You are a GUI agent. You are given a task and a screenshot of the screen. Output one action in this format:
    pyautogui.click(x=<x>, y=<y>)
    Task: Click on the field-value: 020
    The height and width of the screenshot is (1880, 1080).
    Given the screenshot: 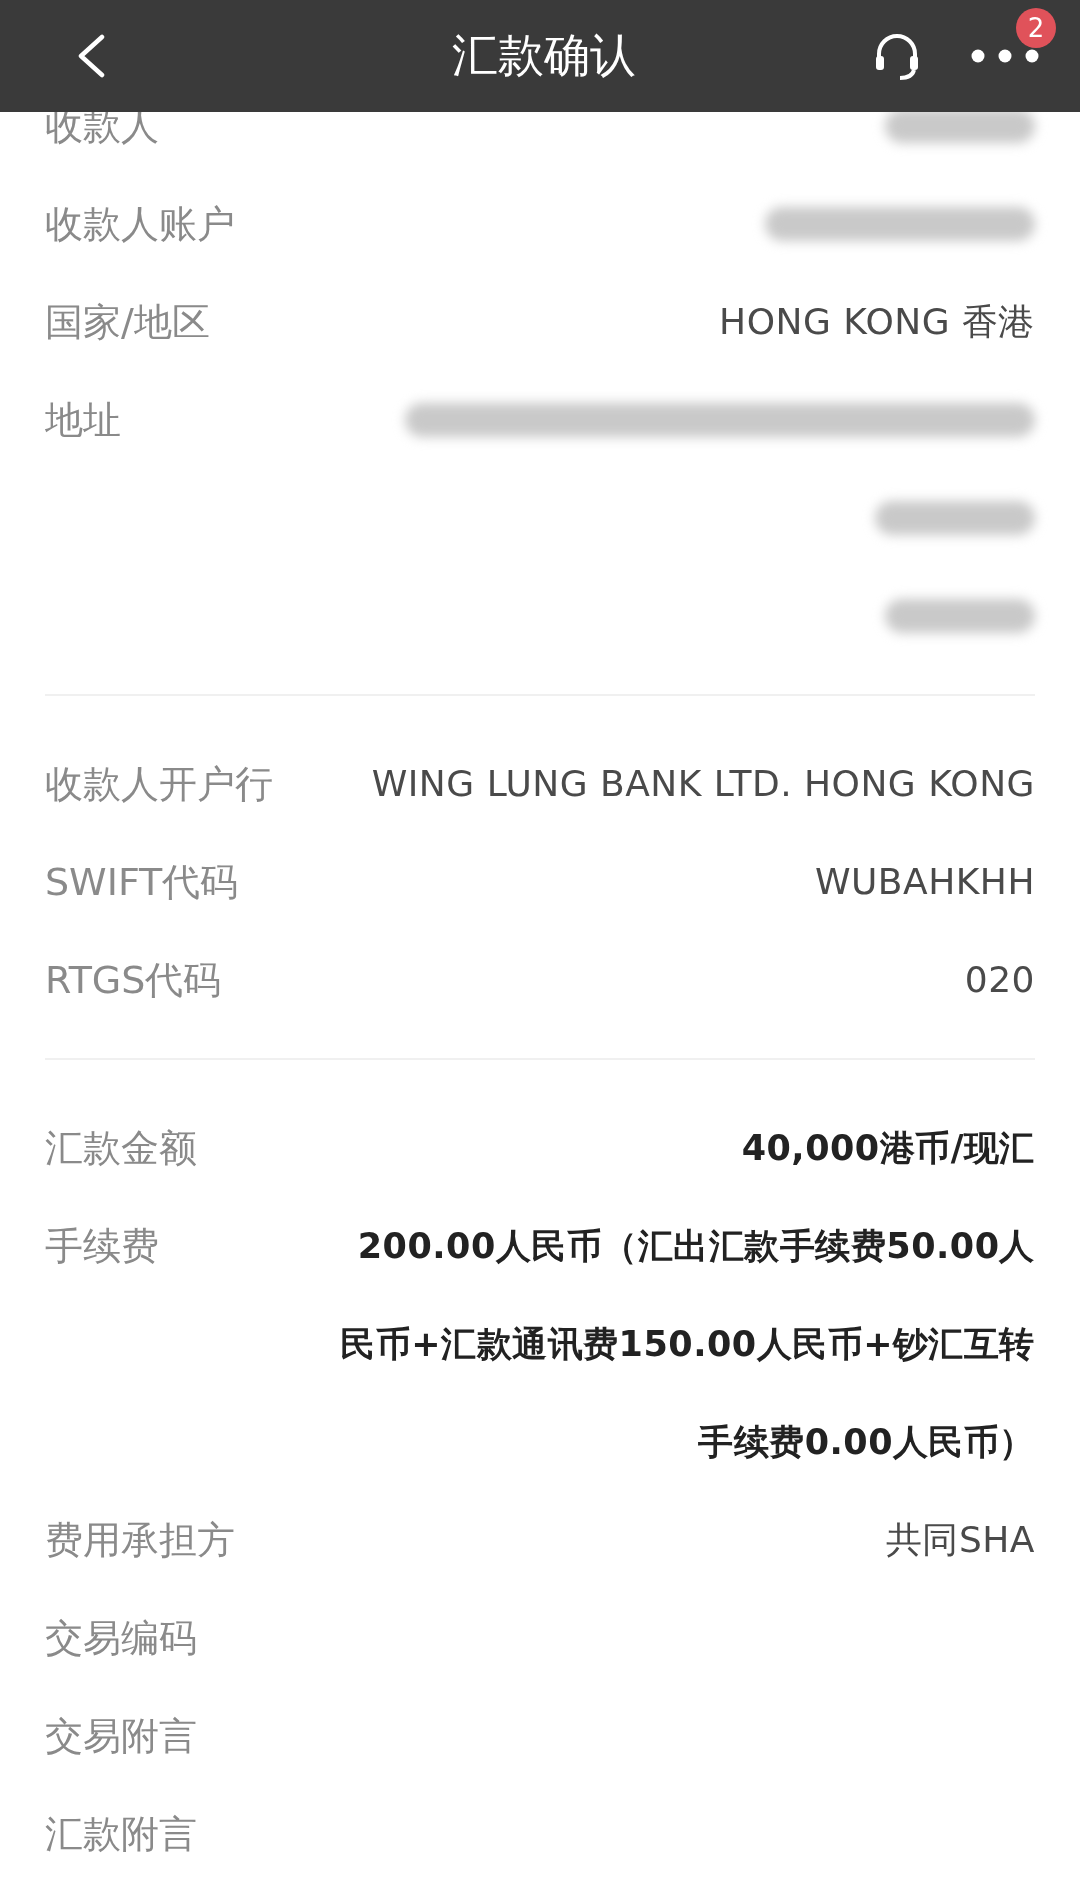 What is the action you would take?
    pyautogui.click(x=999, y=980)
    